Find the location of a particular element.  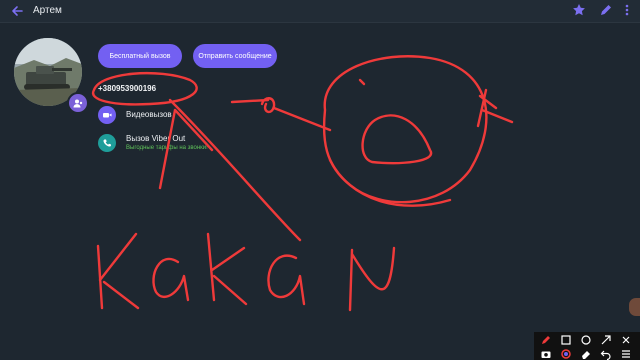

face-chin-stroke is located at coordinates (390, 182).